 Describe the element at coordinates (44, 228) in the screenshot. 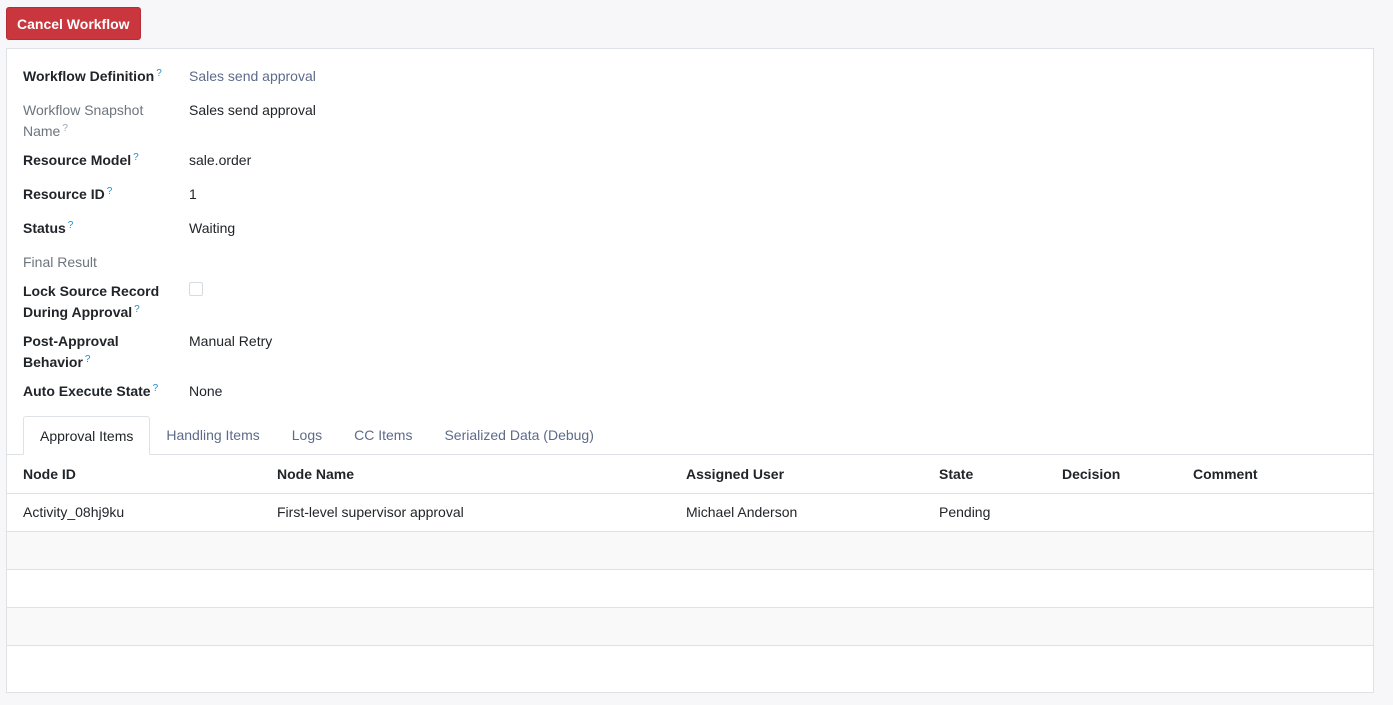

I see `field-label-text: Status` at that location.